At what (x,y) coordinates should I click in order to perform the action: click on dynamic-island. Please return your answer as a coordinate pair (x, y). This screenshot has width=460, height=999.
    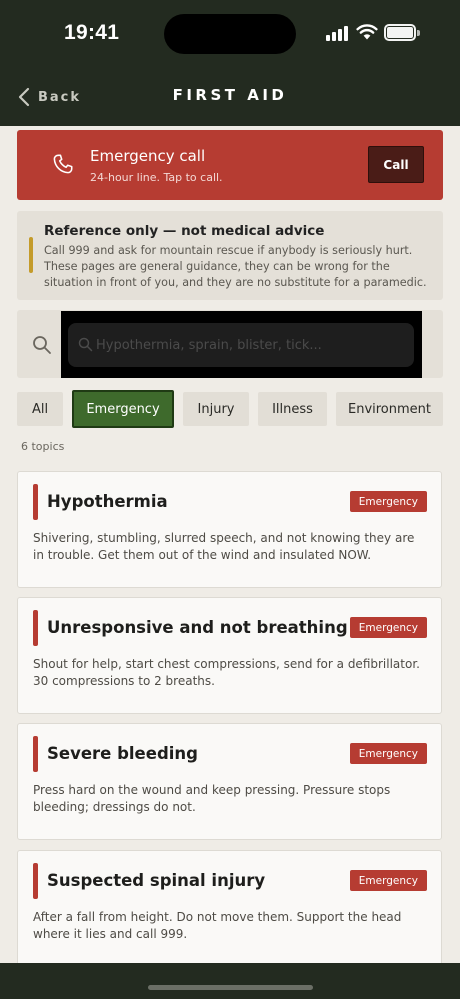
    Looking at the image, I should click on (230, 34).